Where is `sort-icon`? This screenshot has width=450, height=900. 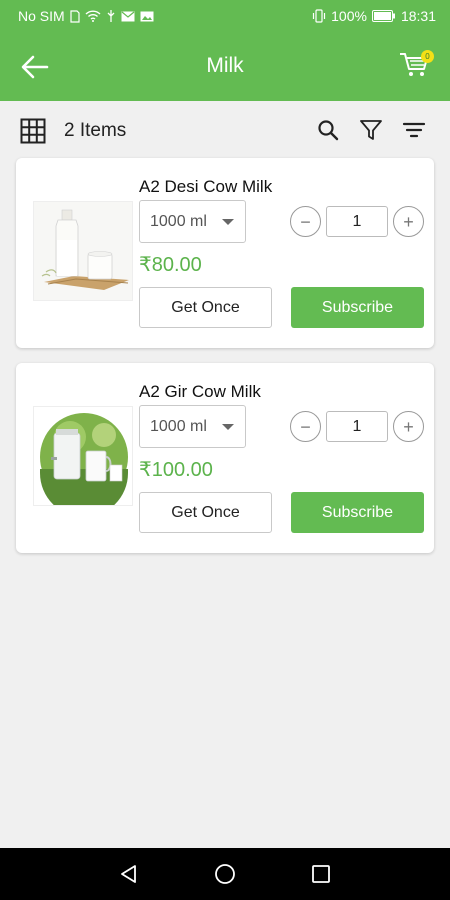 sort-icon is located at coordinates (414, 130).